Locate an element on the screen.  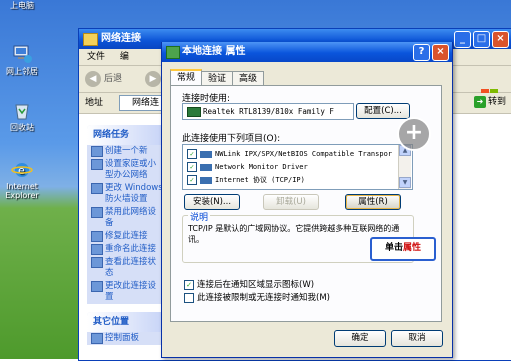
task-link: 控制面板 is located at coordinates (126, 338).